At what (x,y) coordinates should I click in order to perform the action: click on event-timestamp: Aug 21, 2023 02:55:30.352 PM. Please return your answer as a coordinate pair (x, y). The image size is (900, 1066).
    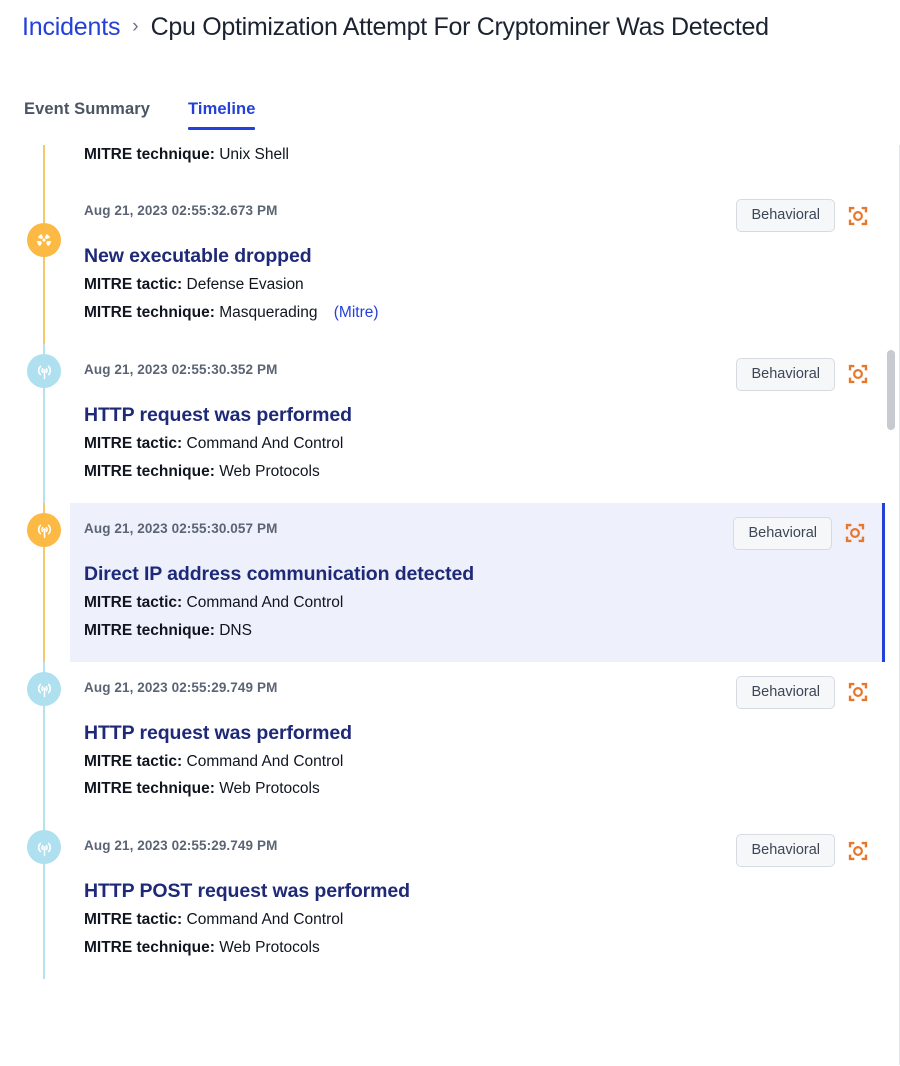
    Looking at the image, I should click on (181, 369).